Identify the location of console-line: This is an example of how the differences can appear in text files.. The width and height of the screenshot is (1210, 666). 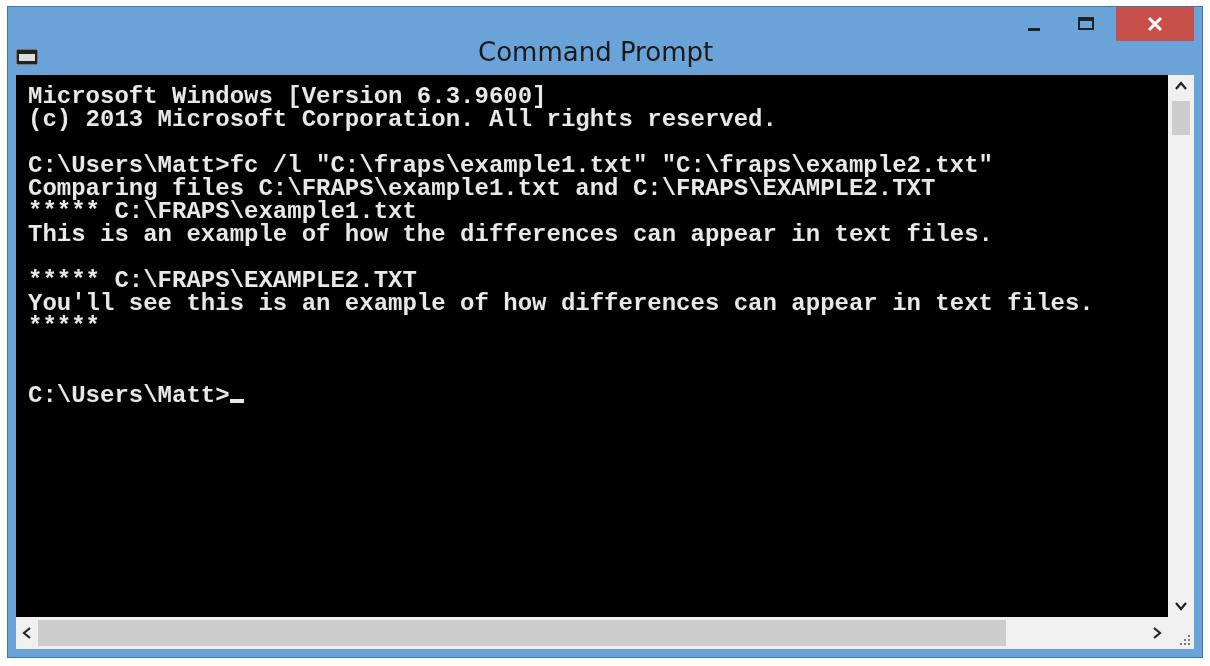
(511, 234).